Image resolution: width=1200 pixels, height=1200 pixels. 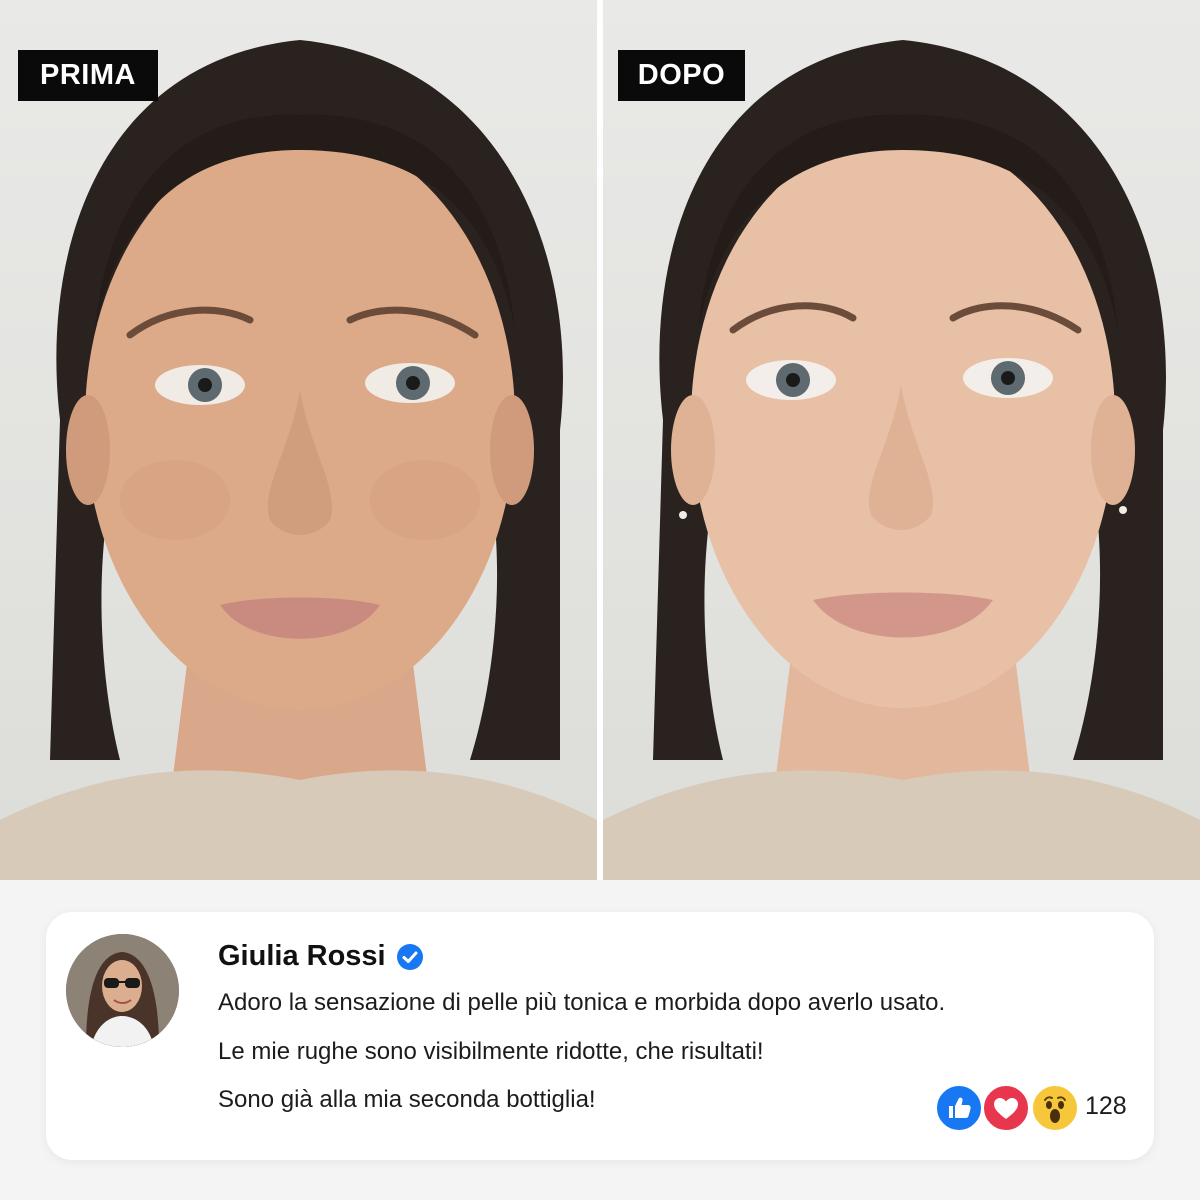 What do you see at coordinates (410, 957) in the screenshot?
I see `verified-badge-icon` at bounding box center [410, 957].